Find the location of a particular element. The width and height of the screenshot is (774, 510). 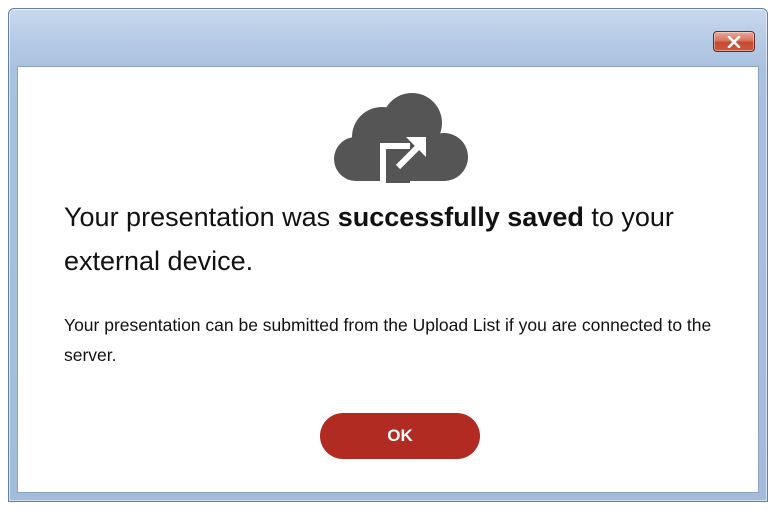

close-x-icon is located at coordinates (734, 41).